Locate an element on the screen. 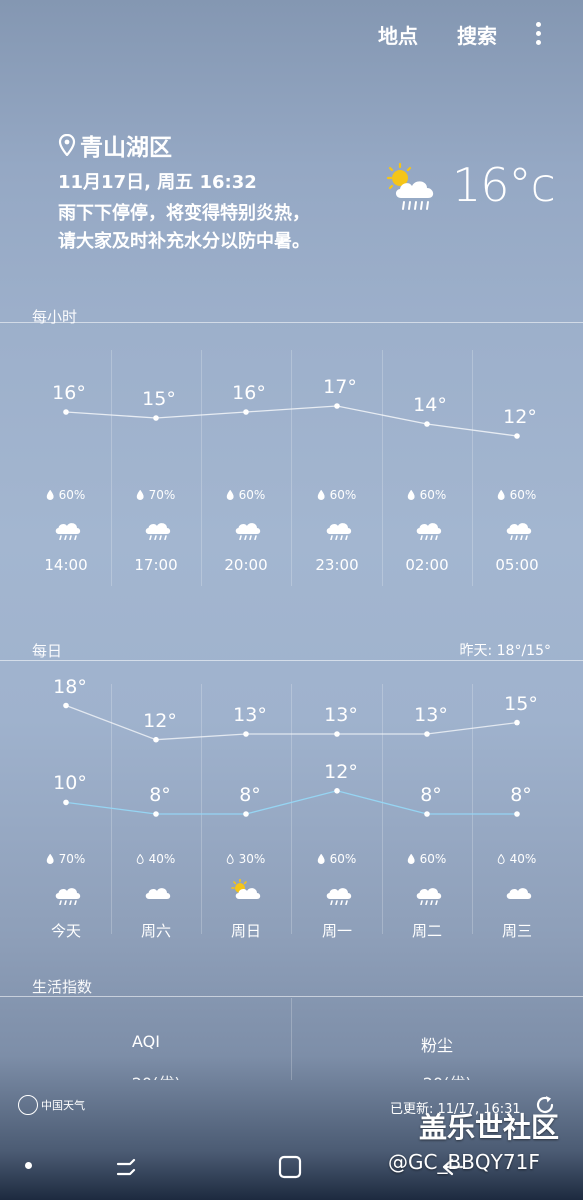 This screenshot has height=1200, width=583. daily-low-line is located at coordinates (291, 802).